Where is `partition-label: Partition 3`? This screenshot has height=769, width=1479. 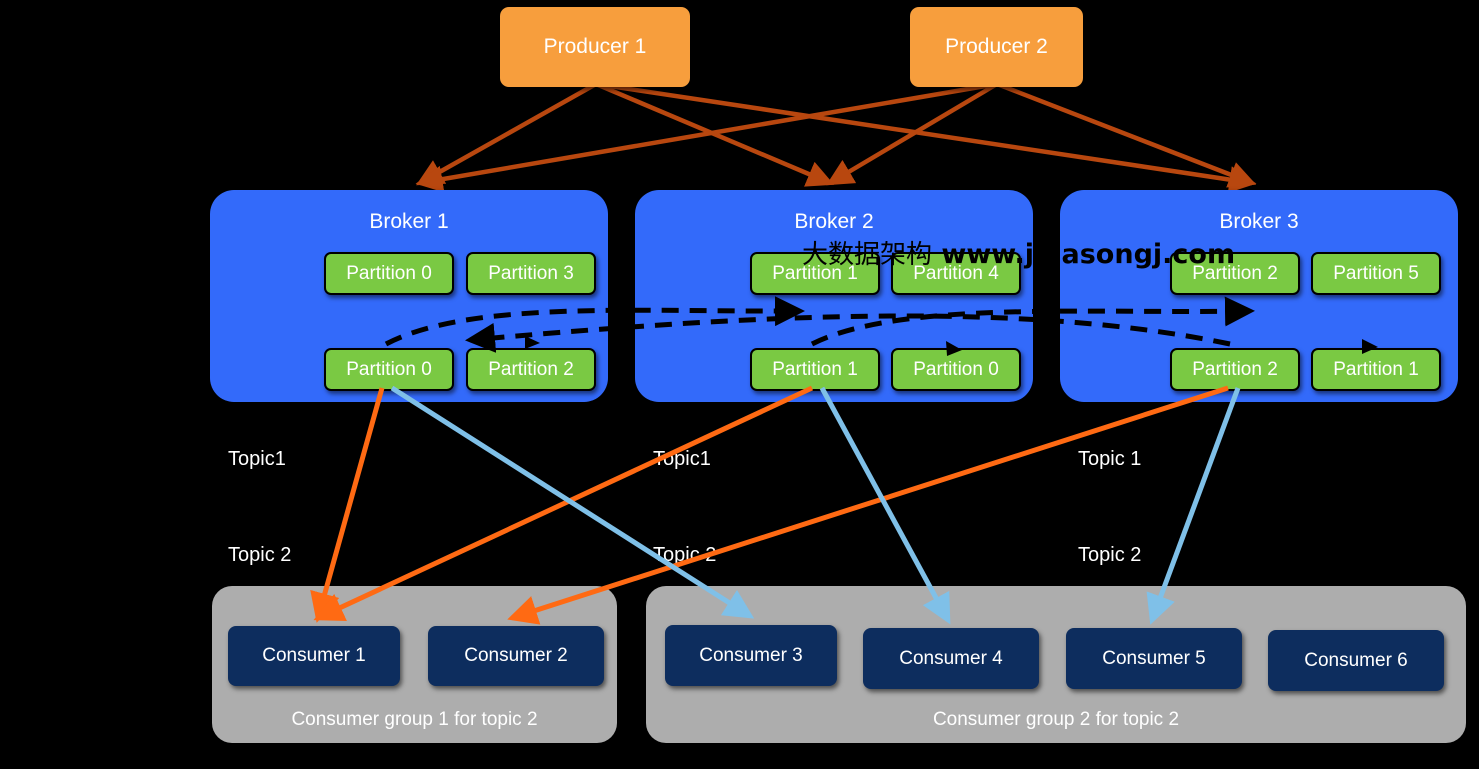
partition-label: Partition 3 is located at coordinates (531, 273).